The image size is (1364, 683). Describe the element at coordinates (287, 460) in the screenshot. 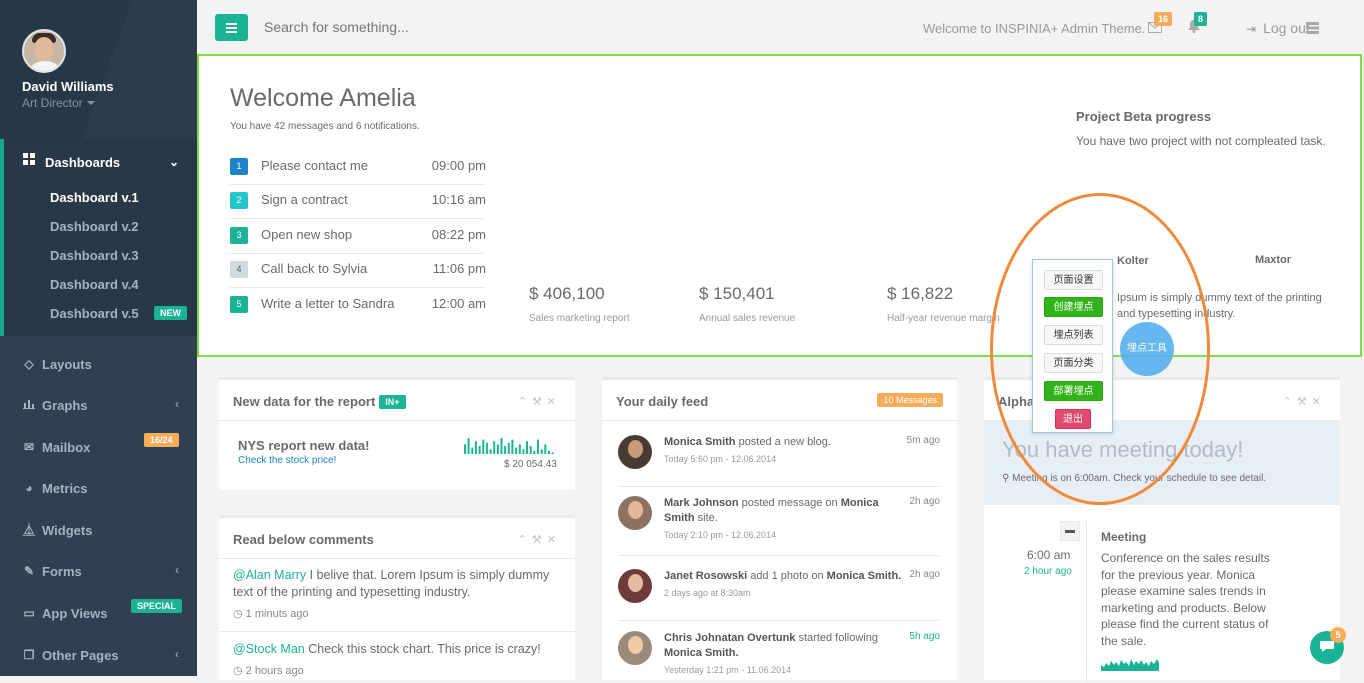

I see `stock-price-link: Check the stock price!` at that location.